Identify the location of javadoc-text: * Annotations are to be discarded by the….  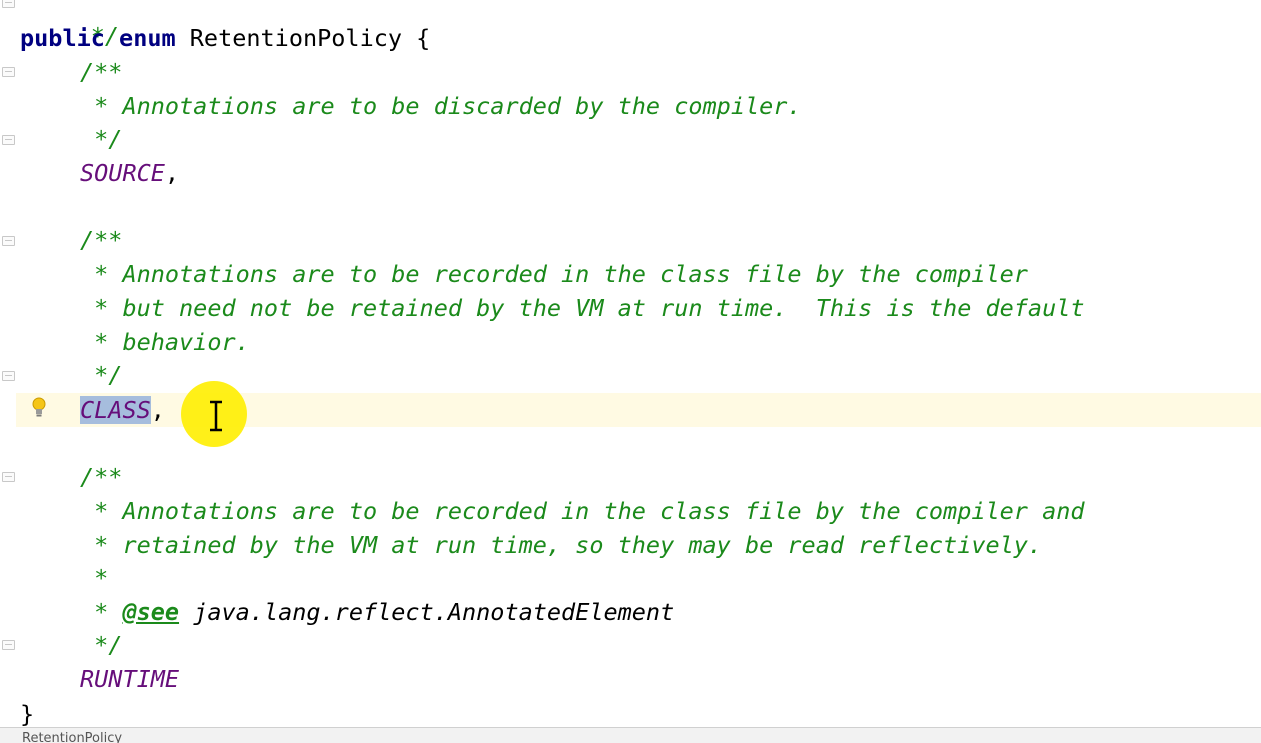
(441, 106).